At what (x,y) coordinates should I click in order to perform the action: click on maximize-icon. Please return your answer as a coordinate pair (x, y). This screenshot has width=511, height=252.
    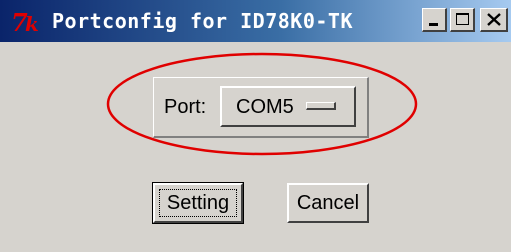
    Looking at the image, I should click on (462, 19).